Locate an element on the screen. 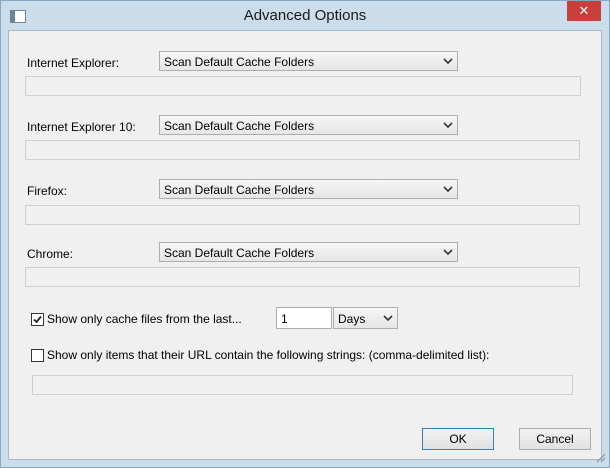 The height and width of the screenshot is (468, 610). last-files-checkbox is located at coordinates (37, 319).